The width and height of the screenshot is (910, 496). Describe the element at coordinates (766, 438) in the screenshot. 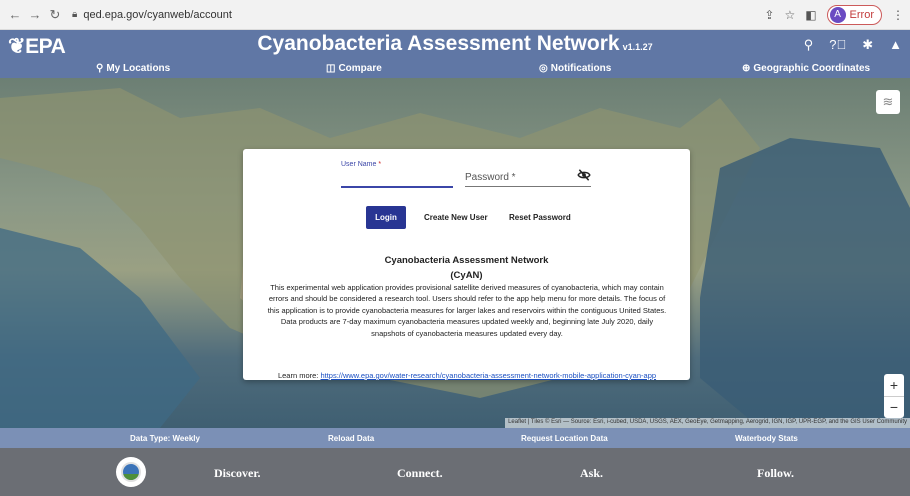

I see `waterbody-stats-button: Waterbody Stats` at that location.